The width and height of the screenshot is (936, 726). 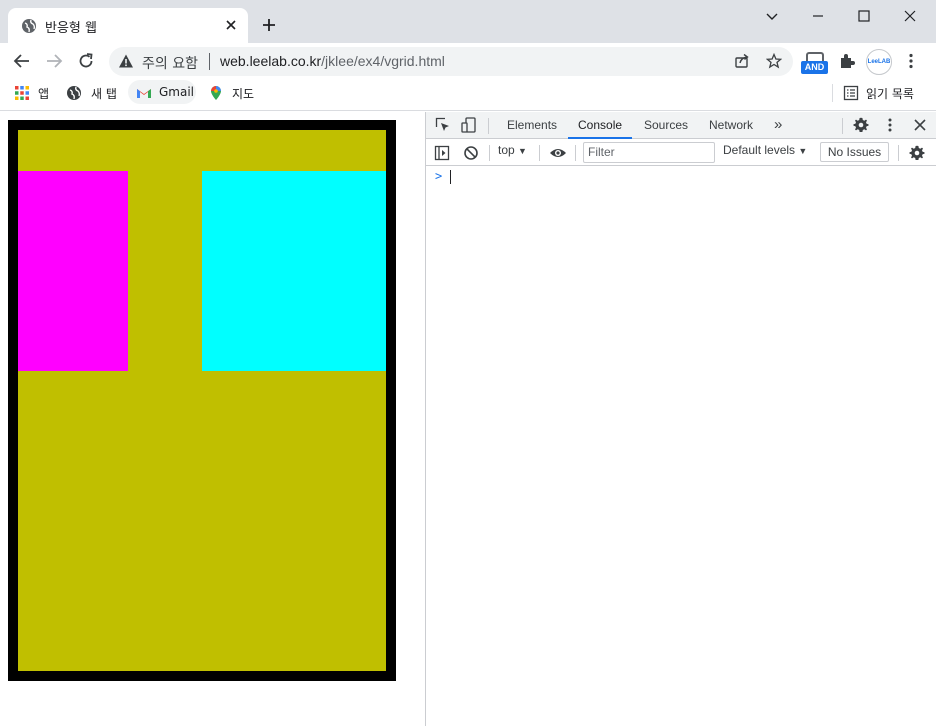 I want to click on bookmark-star-icon, so click(x=774, y=61).